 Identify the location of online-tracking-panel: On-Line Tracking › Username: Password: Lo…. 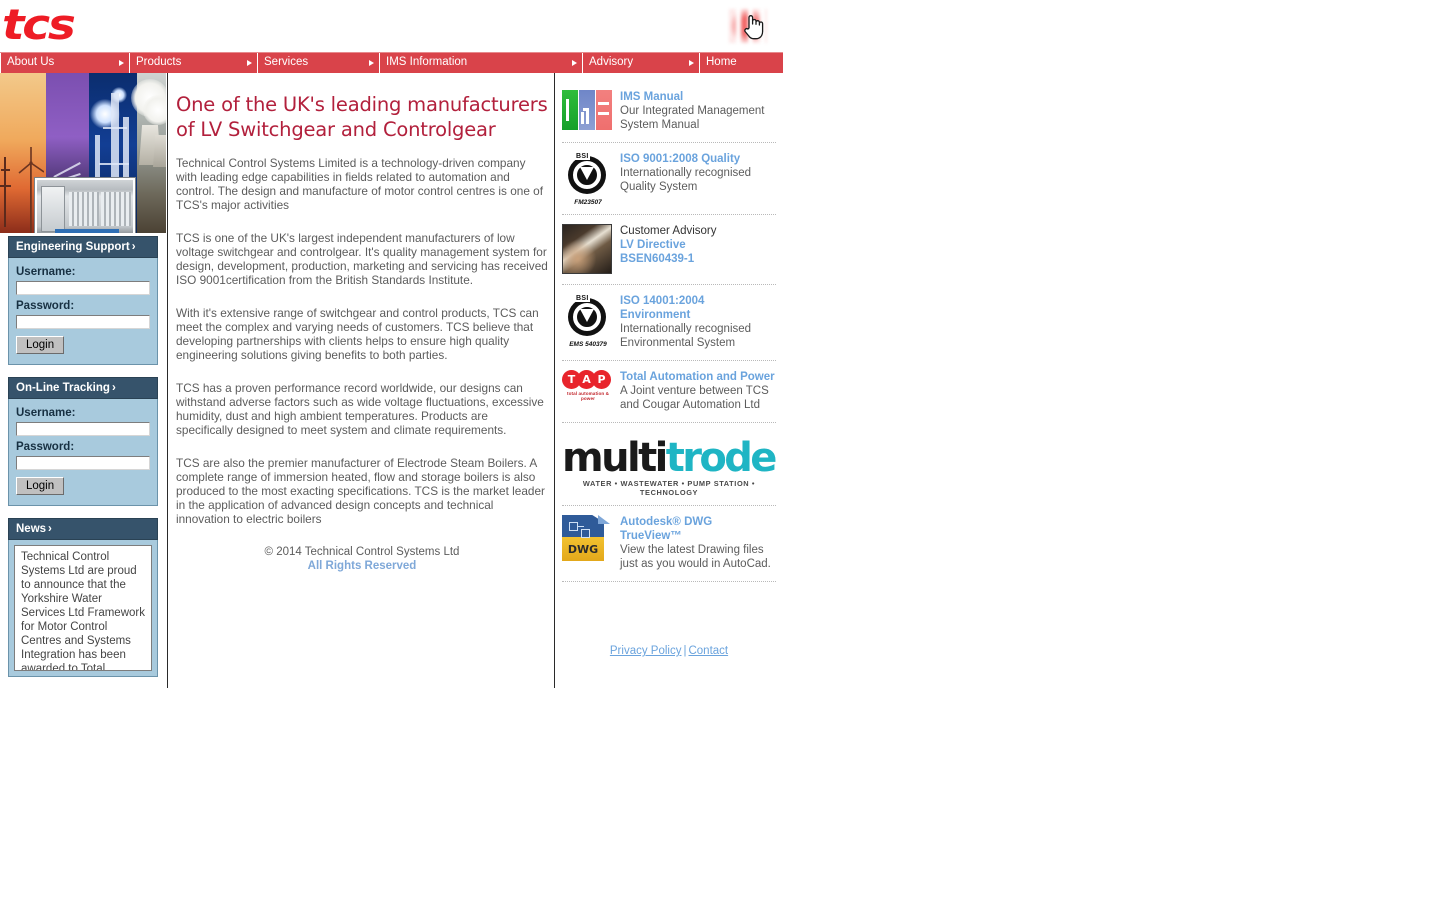
(83, 441).